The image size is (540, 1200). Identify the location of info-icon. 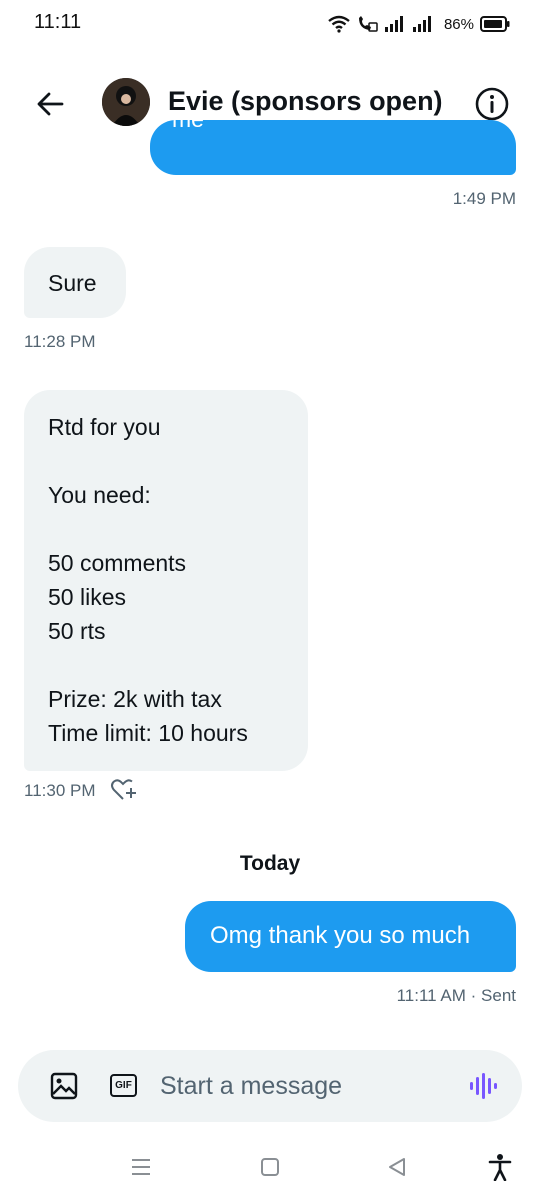
(492, 104).